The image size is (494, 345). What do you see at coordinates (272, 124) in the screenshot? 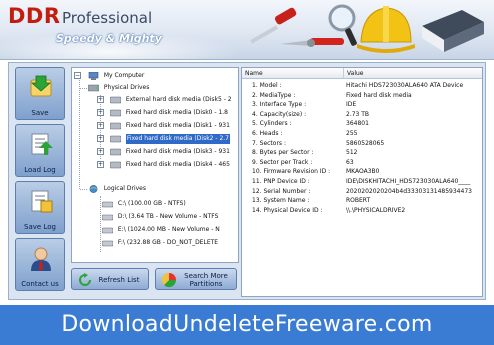
I see `table-cell-name: 5. Cylinders :` at bounding box center [272, 124].